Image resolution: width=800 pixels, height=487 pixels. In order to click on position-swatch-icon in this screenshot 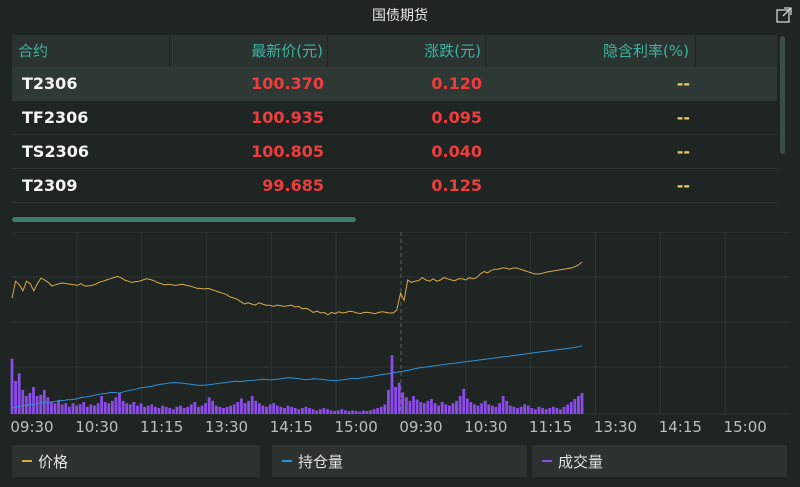, I will do `click(287, 461)`.